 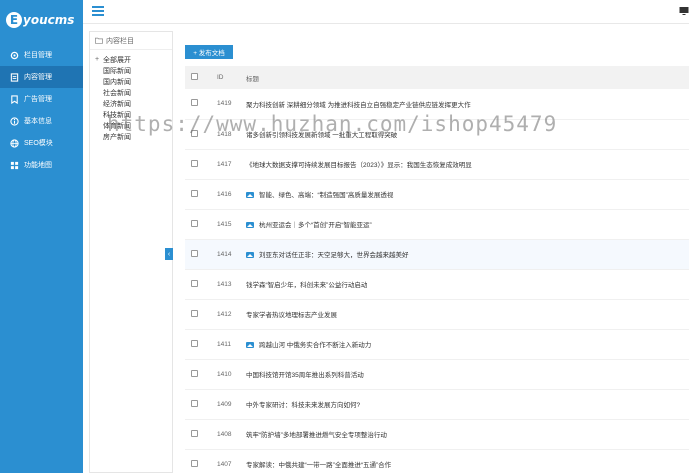 I want to click on logo-text: youcms, so click(x=49, y=20).